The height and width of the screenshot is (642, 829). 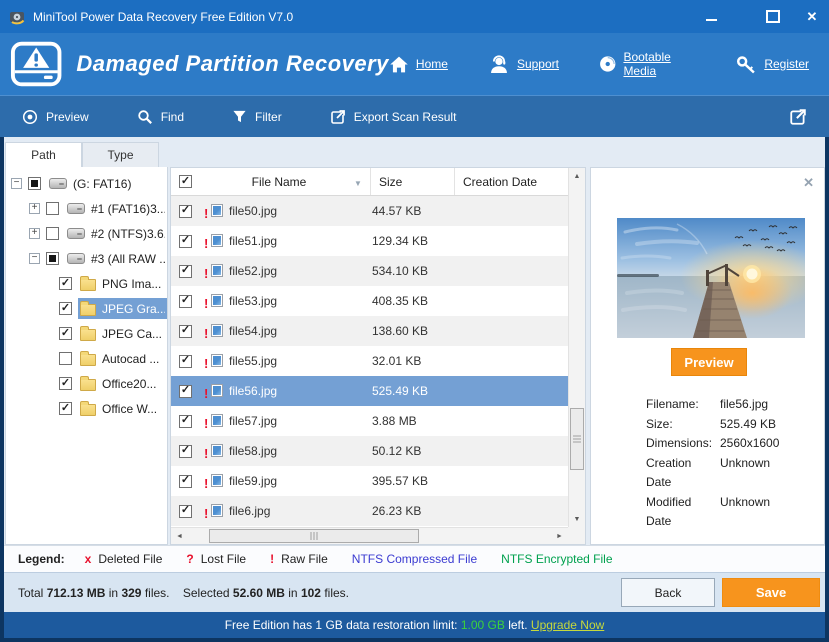 I want to click on folder-icon, so click(x=88, y=283).